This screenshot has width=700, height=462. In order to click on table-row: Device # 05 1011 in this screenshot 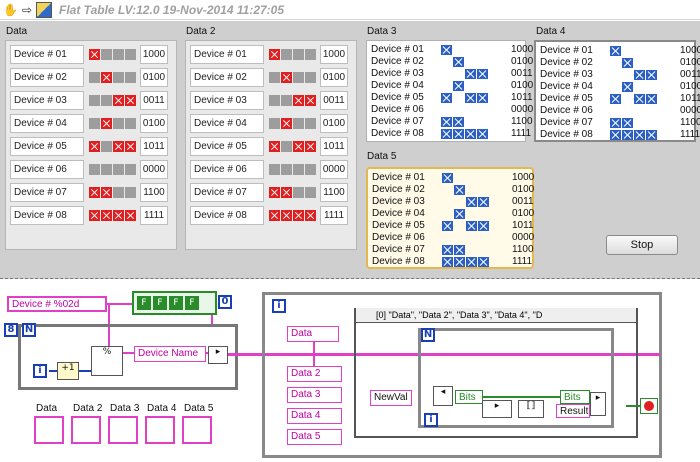, I will do `click(453, 226)`.